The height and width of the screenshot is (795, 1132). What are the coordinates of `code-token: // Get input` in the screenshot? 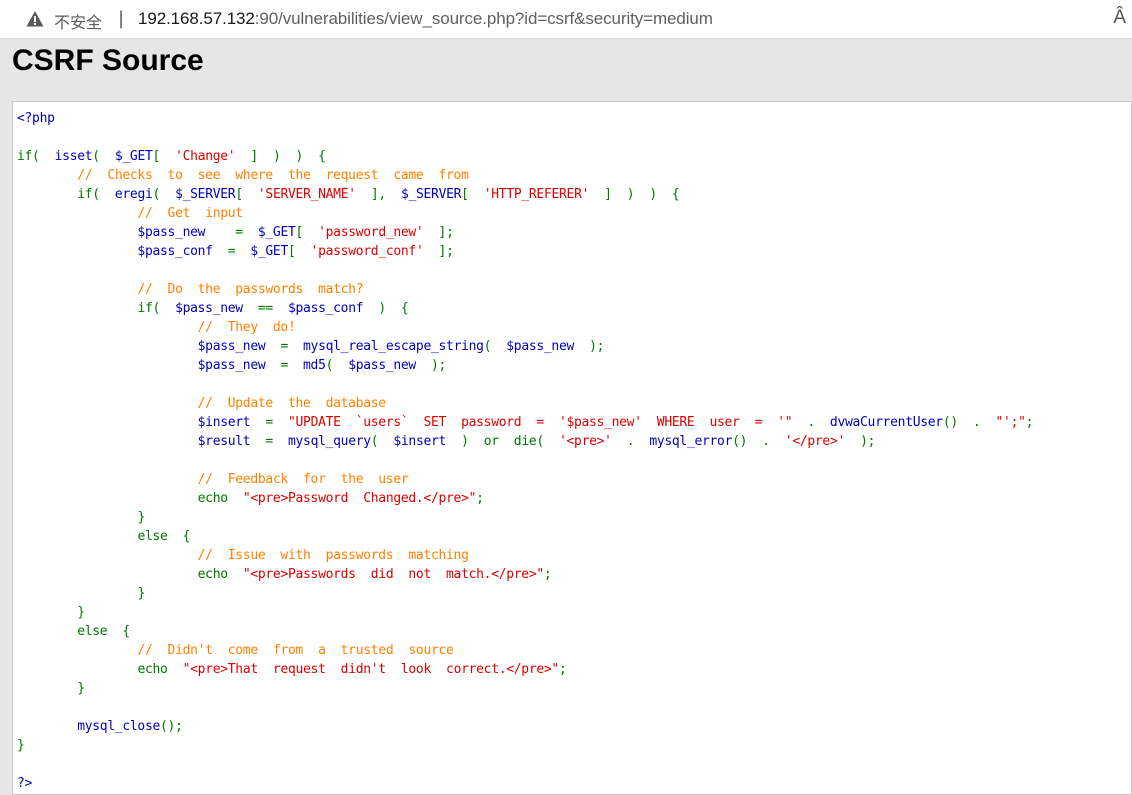 It's located at (190, 213).